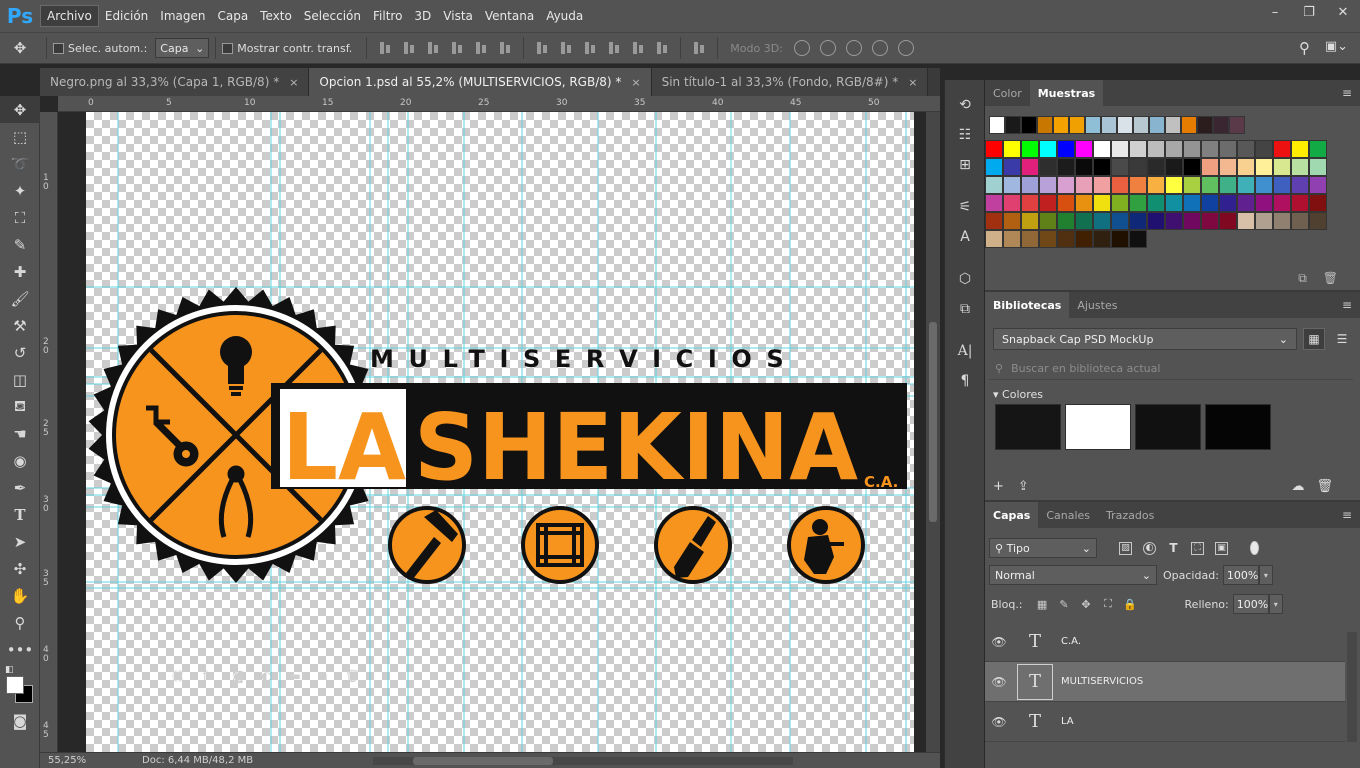 The width and height of the screenshot is (1360, 768). Describe the element at coordinates (293, 82) in the screenshot. I see `close-icon: ×` at that location.